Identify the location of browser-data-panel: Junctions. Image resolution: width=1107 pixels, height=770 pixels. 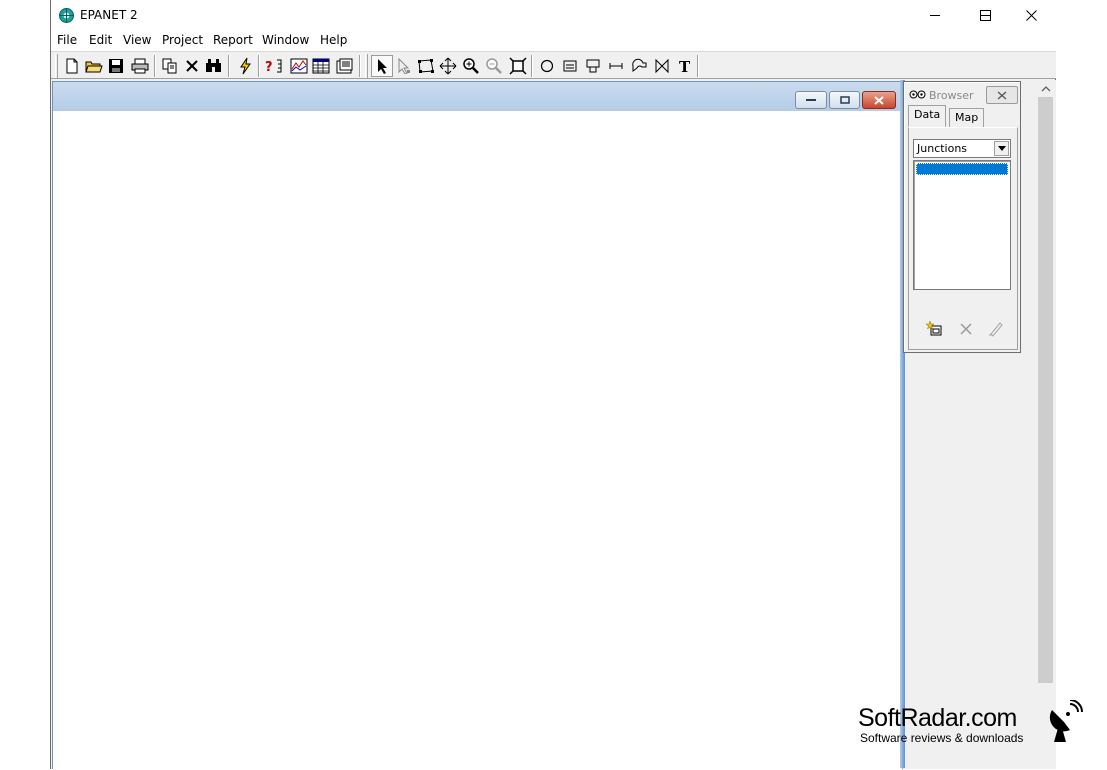
(963, 238).